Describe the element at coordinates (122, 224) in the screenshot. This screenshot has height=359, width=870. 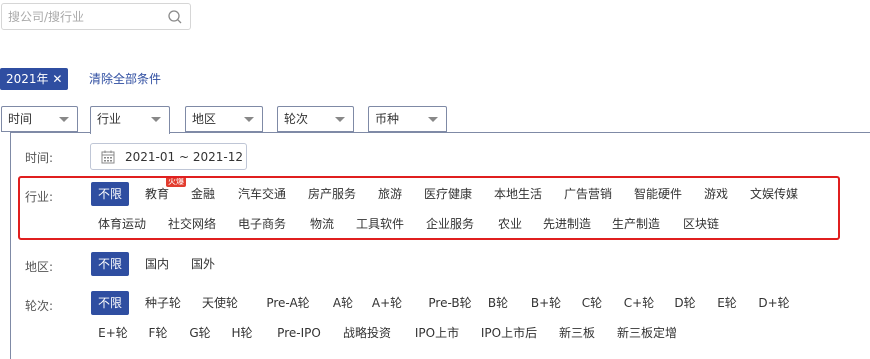
I see `industry-option: 体育运动` at that location.